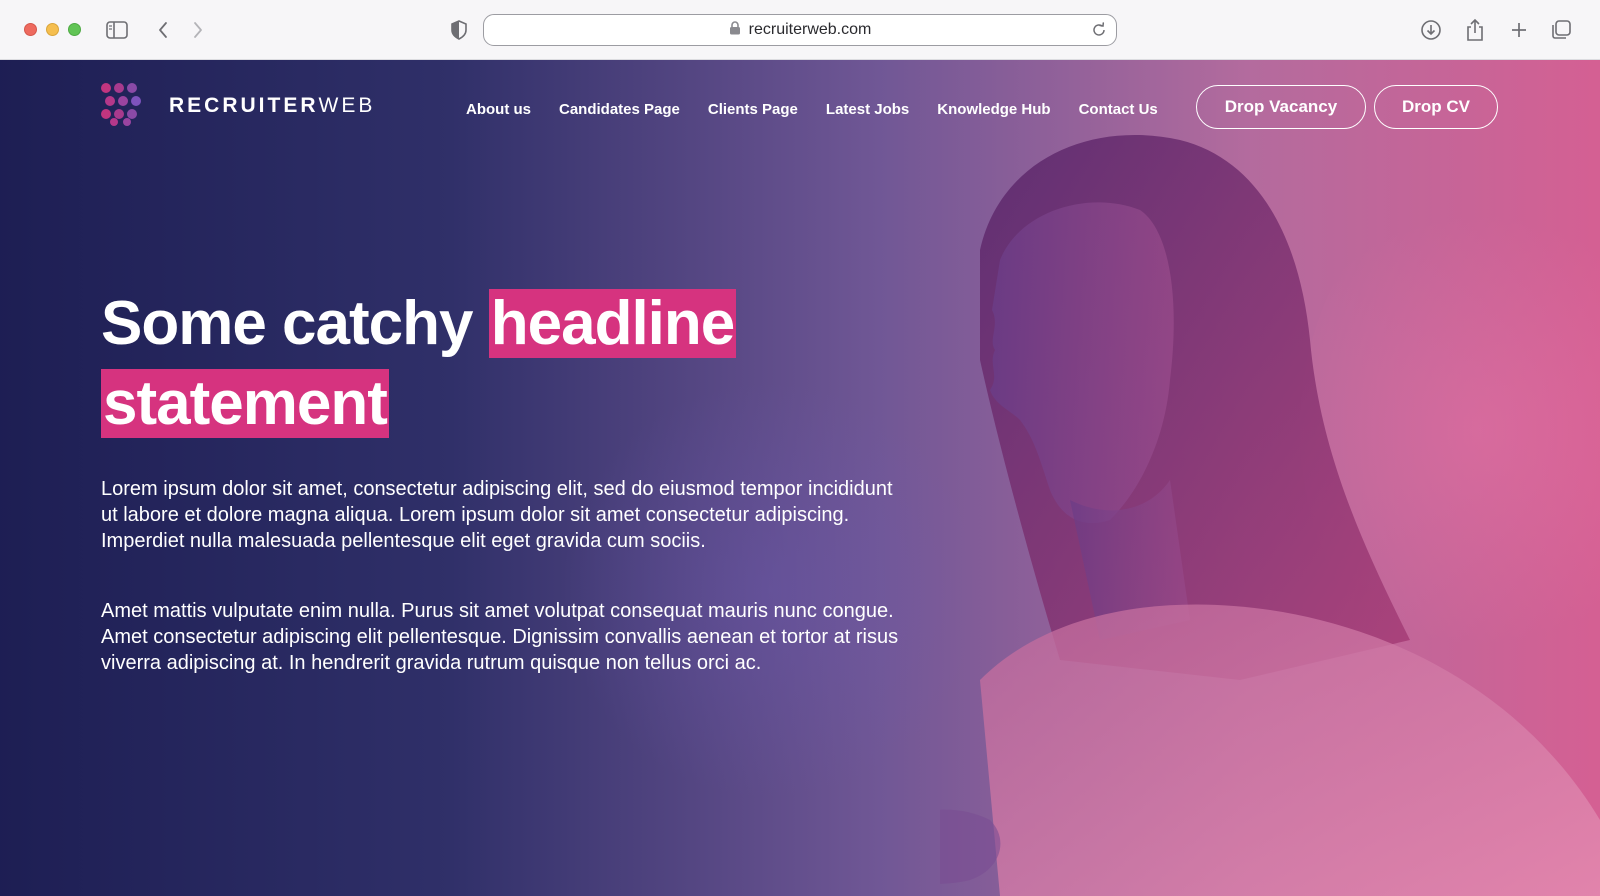  I want to click on brand-name: RECRUITERWEB, so click(272, 106).